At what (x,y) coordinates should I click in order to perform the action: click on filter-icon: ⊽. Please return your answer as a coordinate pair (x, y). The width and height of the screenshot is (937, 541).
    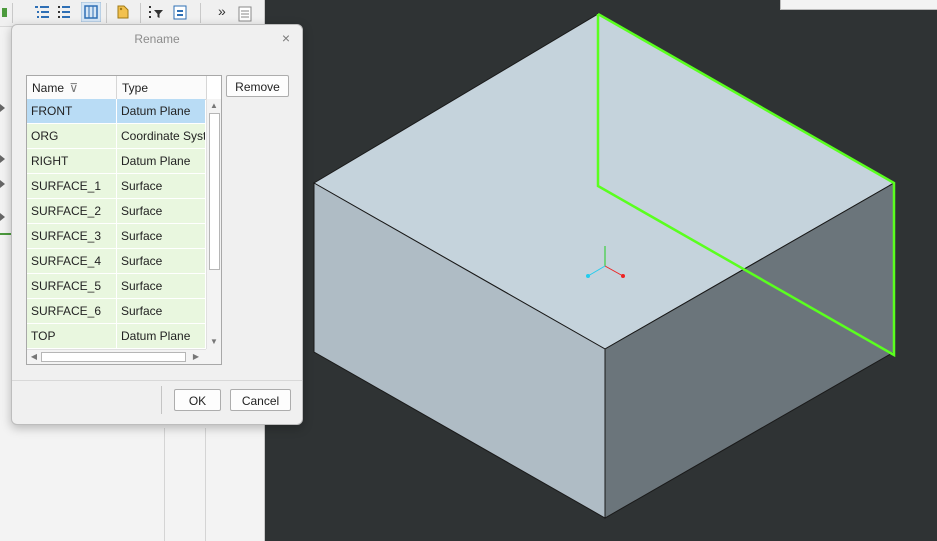
    Looking at the image, I should click on (73, 88).